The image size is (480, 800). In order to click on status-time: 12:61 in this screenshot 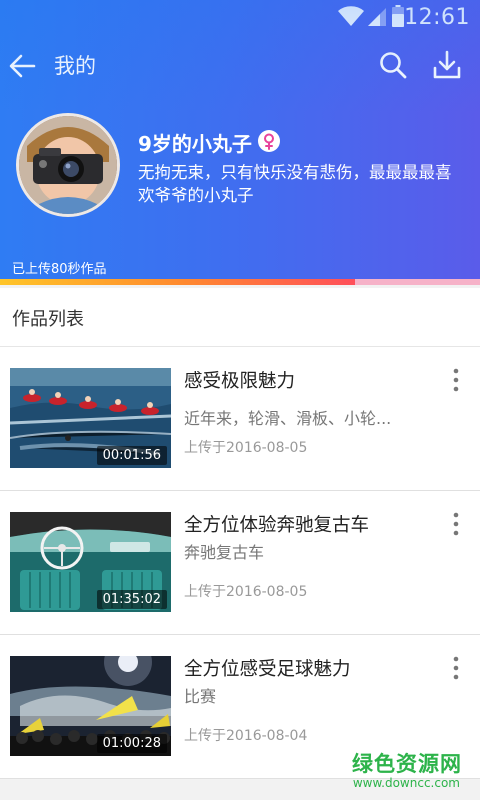, I will do `click(437, 17)`.